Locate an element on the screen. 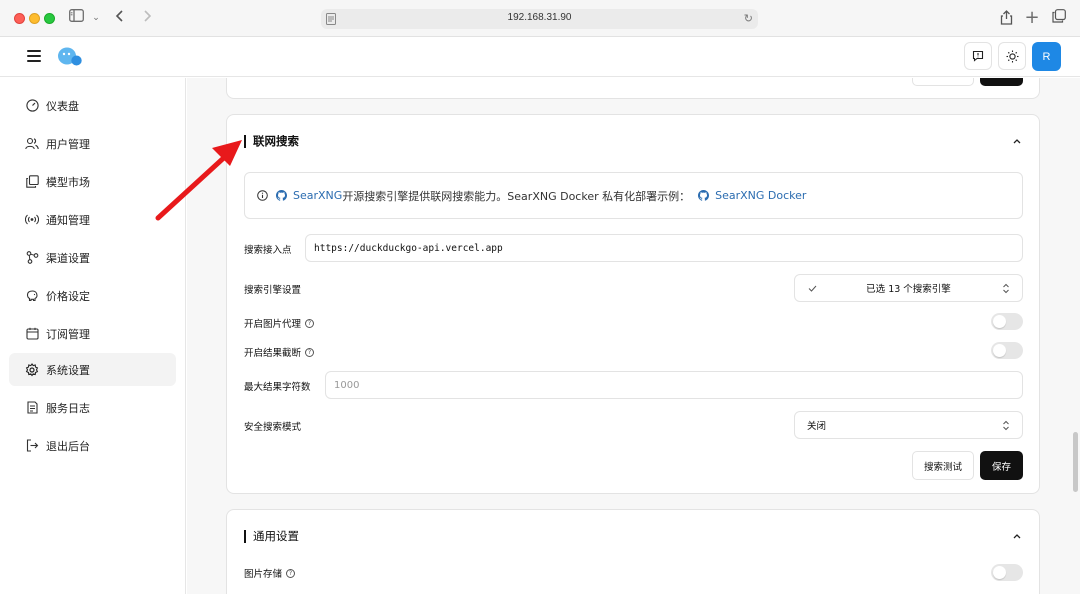 The height and width of the screenshot is (594, 1080). url-text: 192.168.31.90 is located at coordinates (539, 17).